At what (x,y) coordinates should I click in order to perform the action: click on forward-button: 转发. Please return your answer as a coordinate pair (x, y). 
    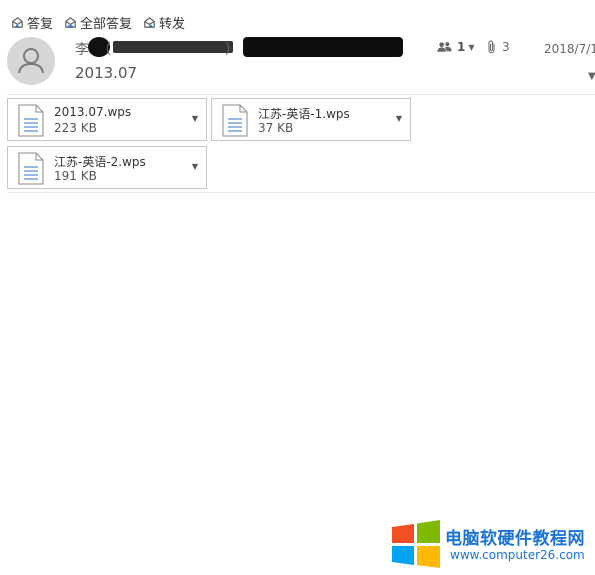
    Looking at the image, I should click on (163, 22).